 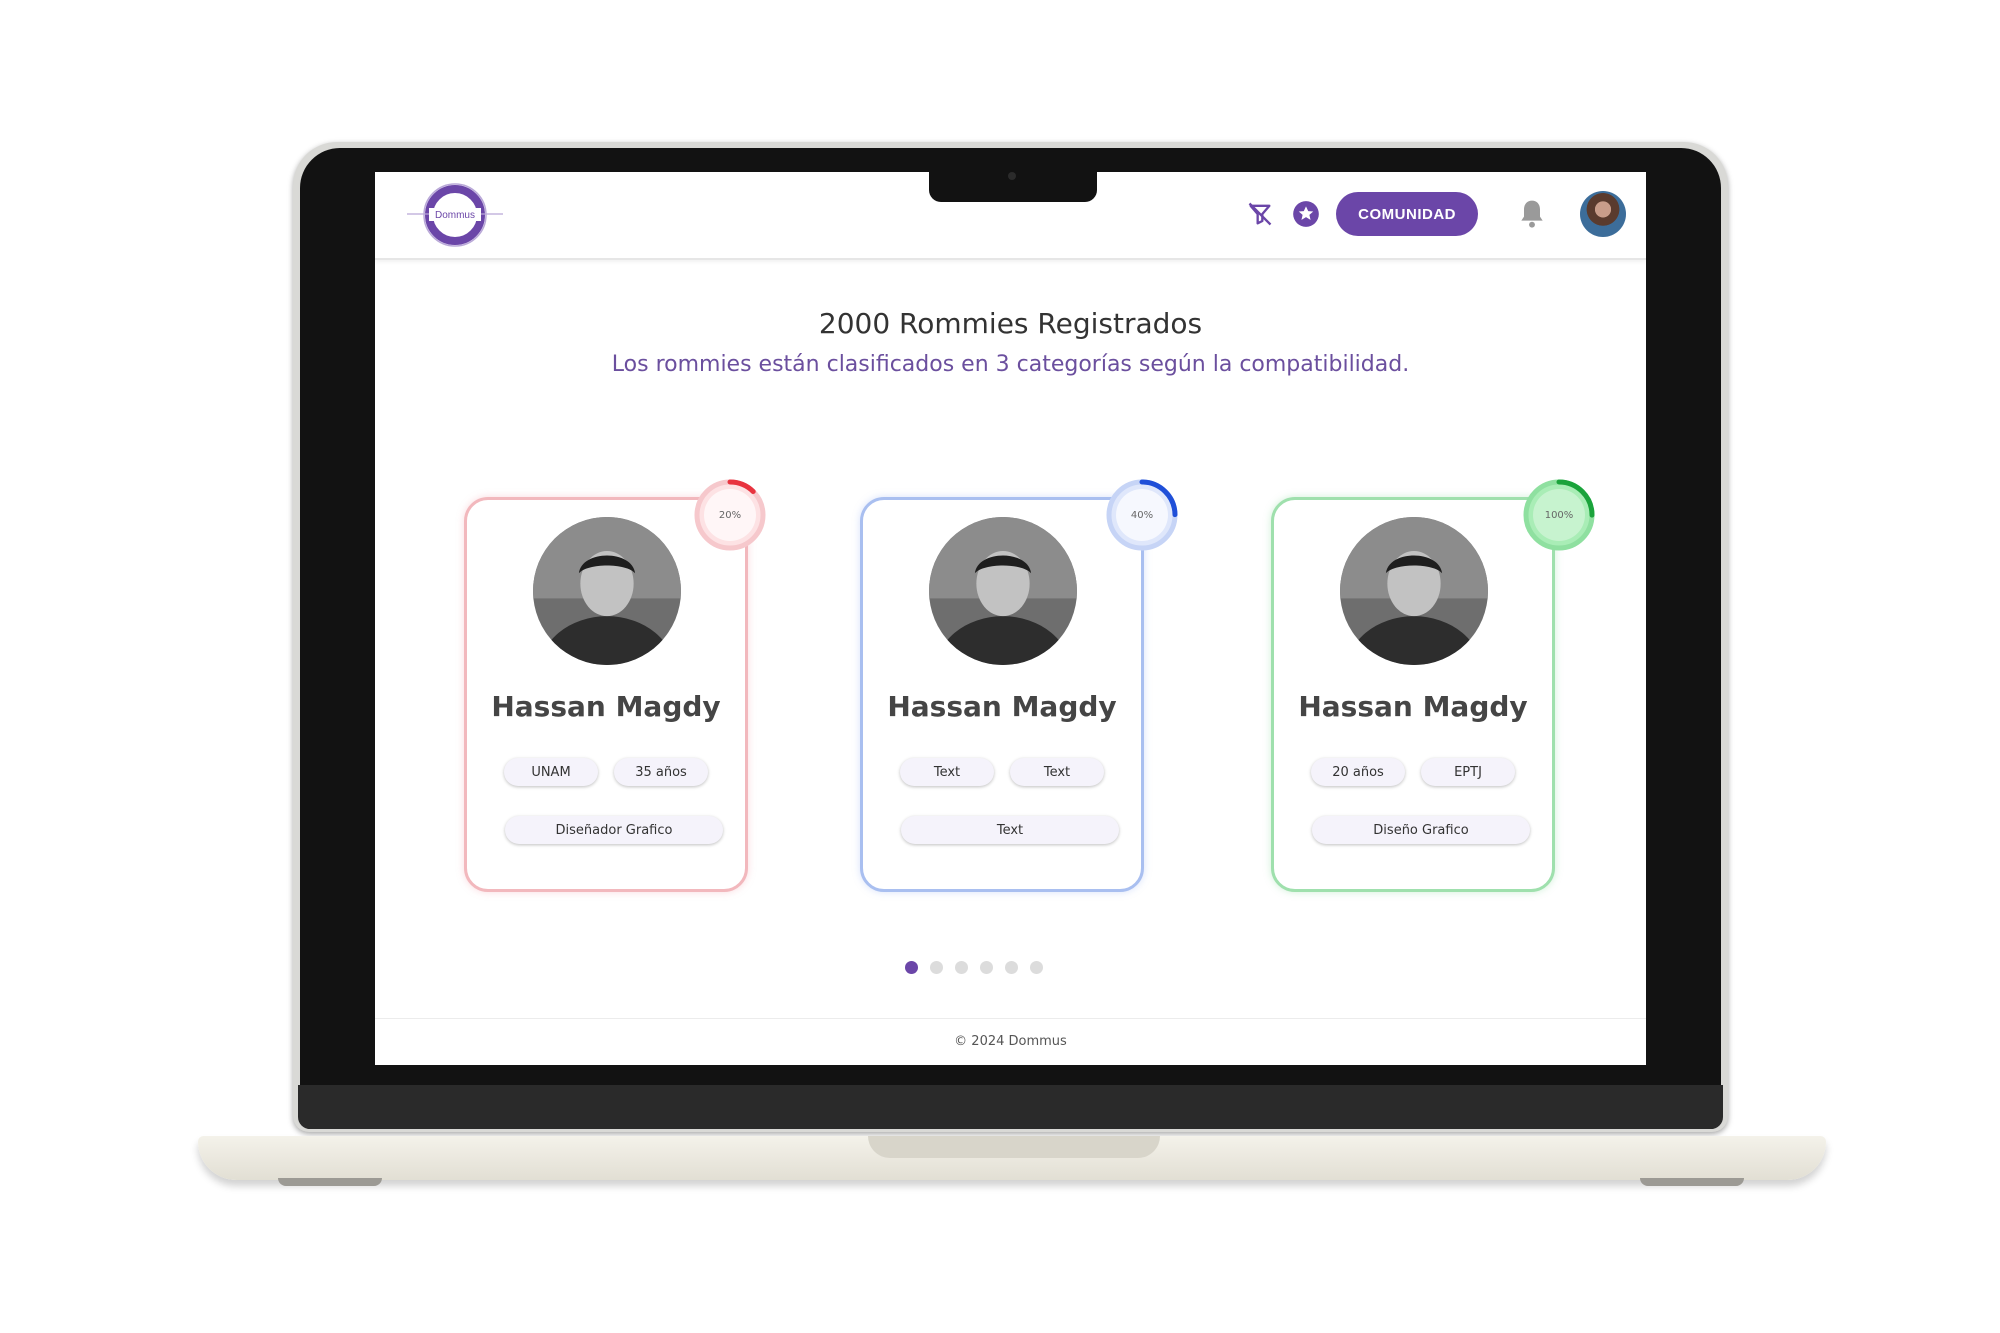 What do you see at coordinates (1010, 830) in the screenshot?
I see `profession-chip: Text` at bounding box center [1010, 830].